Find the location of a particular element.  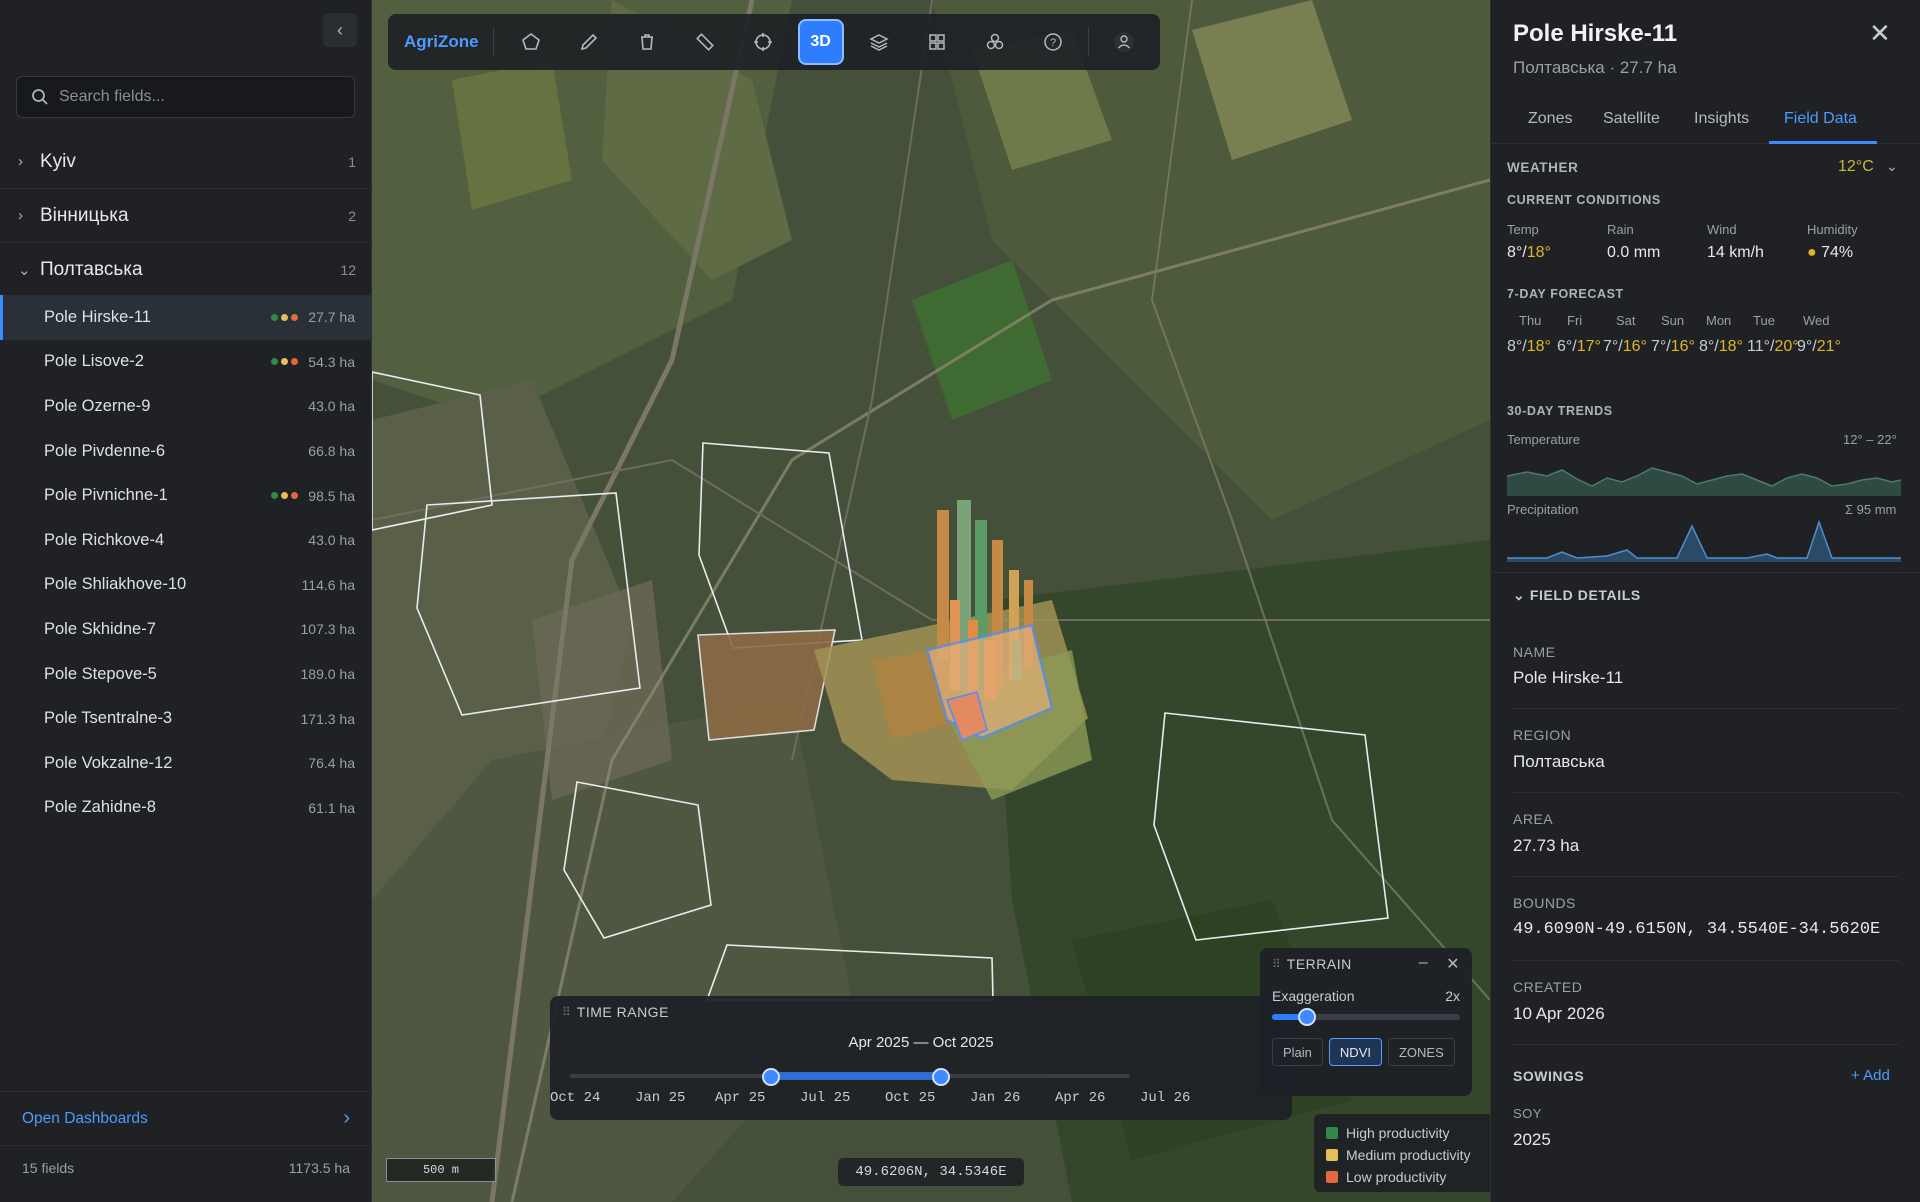

time-range-label: Apr 2025 — Oct 2025 is located at coordinates (921, 1042).